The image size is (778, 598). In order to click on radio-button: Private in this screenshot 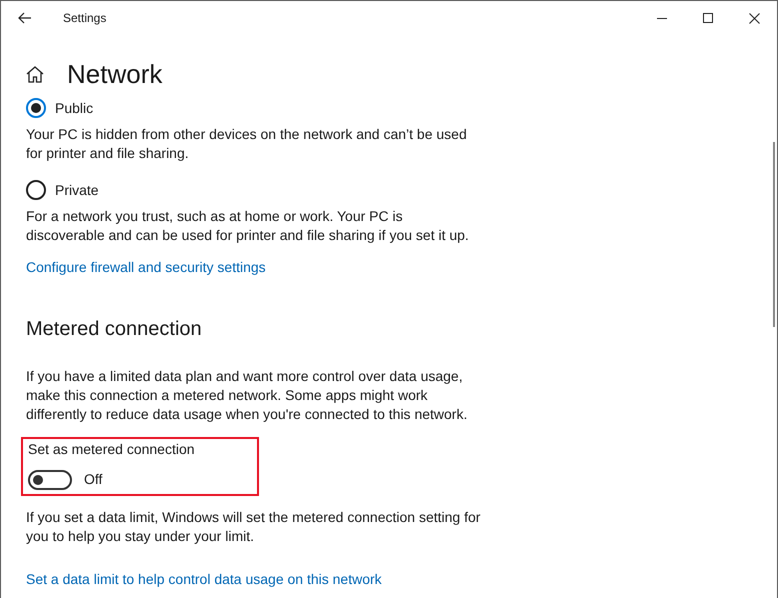, I will do `click(62, 190)`.